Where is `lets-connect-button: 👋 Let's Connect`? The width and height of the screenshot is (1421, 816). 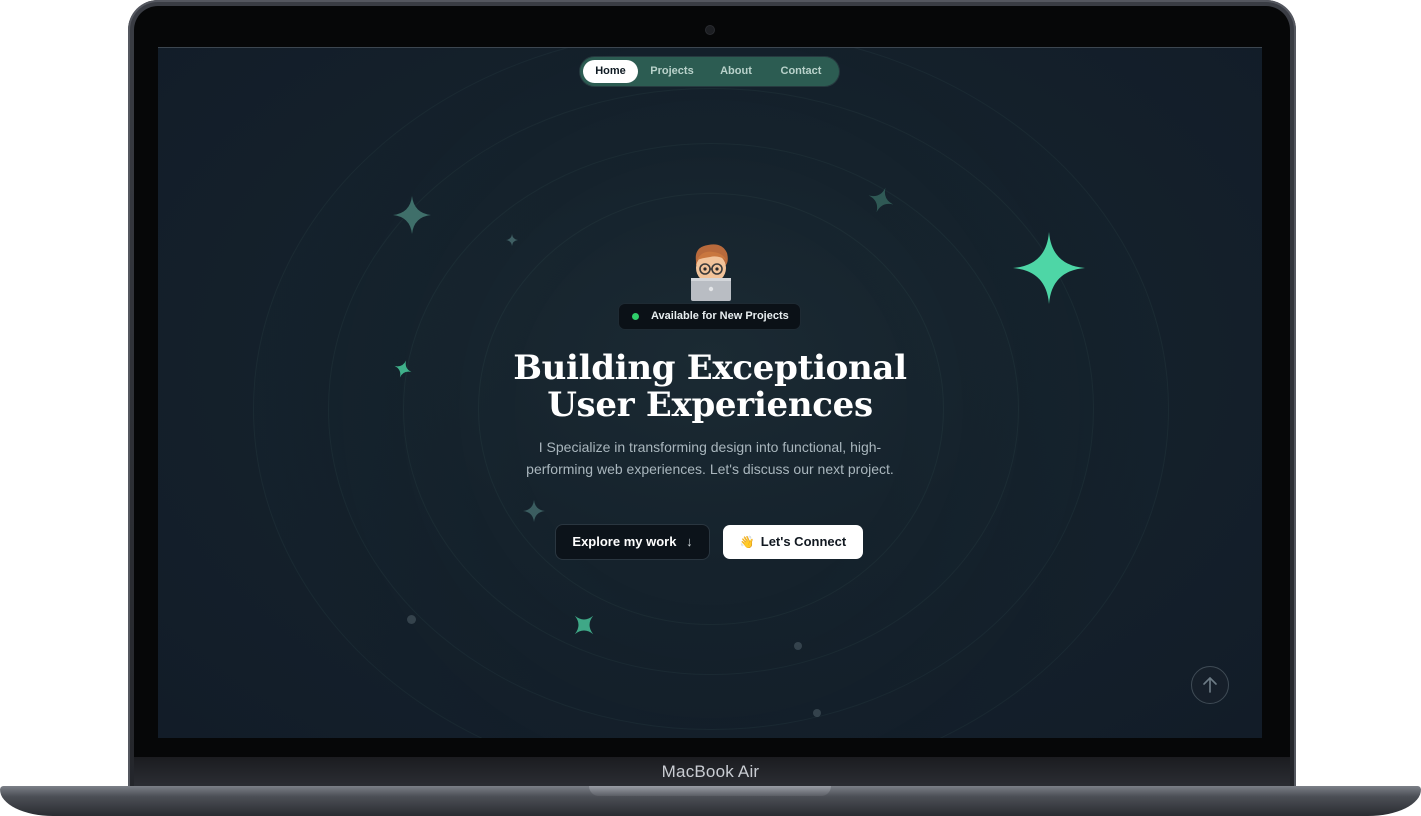
lets-connect-button: 👋 Let's Connect is located at coordinates (793, 542).